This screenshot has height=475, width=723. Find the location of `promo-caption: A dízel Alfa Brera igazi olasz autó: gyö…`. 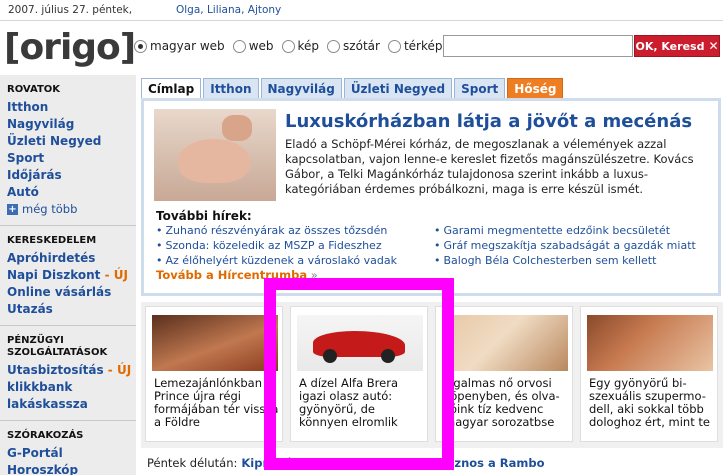

promo-caption: A dízel Alfa Brera igazi olasz autó: gyö… is located at coordinates (362, 403).